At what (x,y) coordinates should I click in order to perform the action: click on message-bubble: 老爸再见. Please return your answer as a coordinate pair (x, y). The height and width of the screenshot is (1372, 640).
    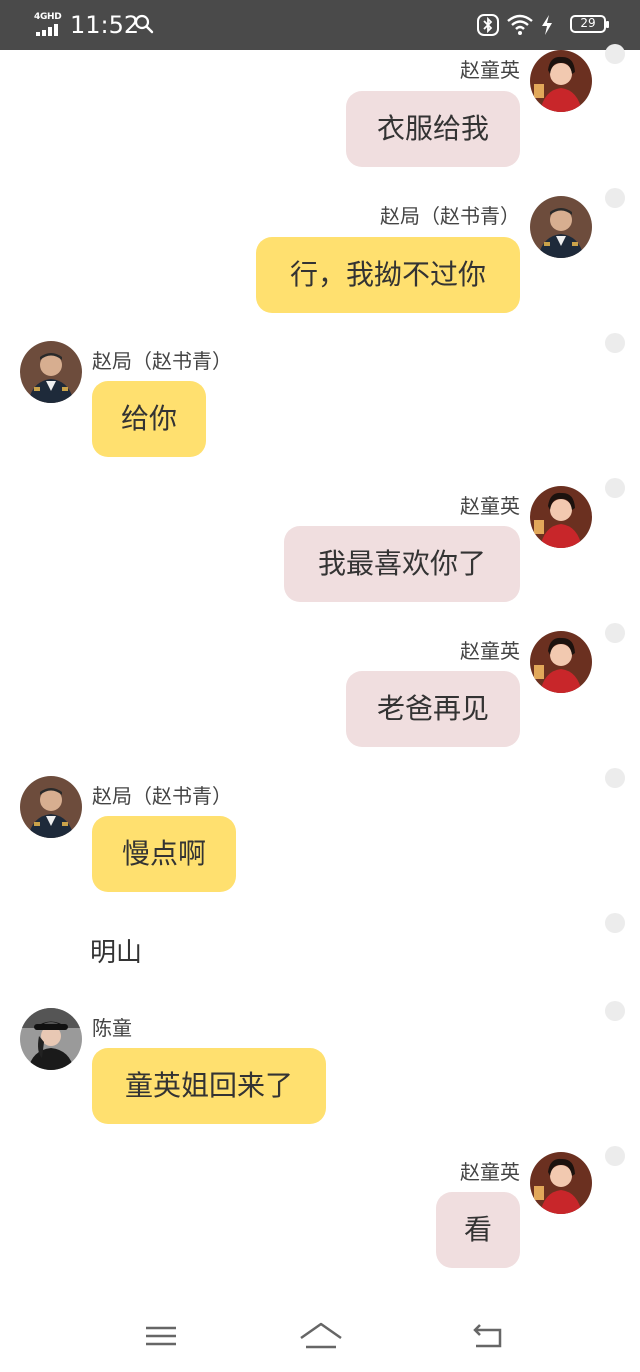
    Looking at the image, I should click on (433, 709).